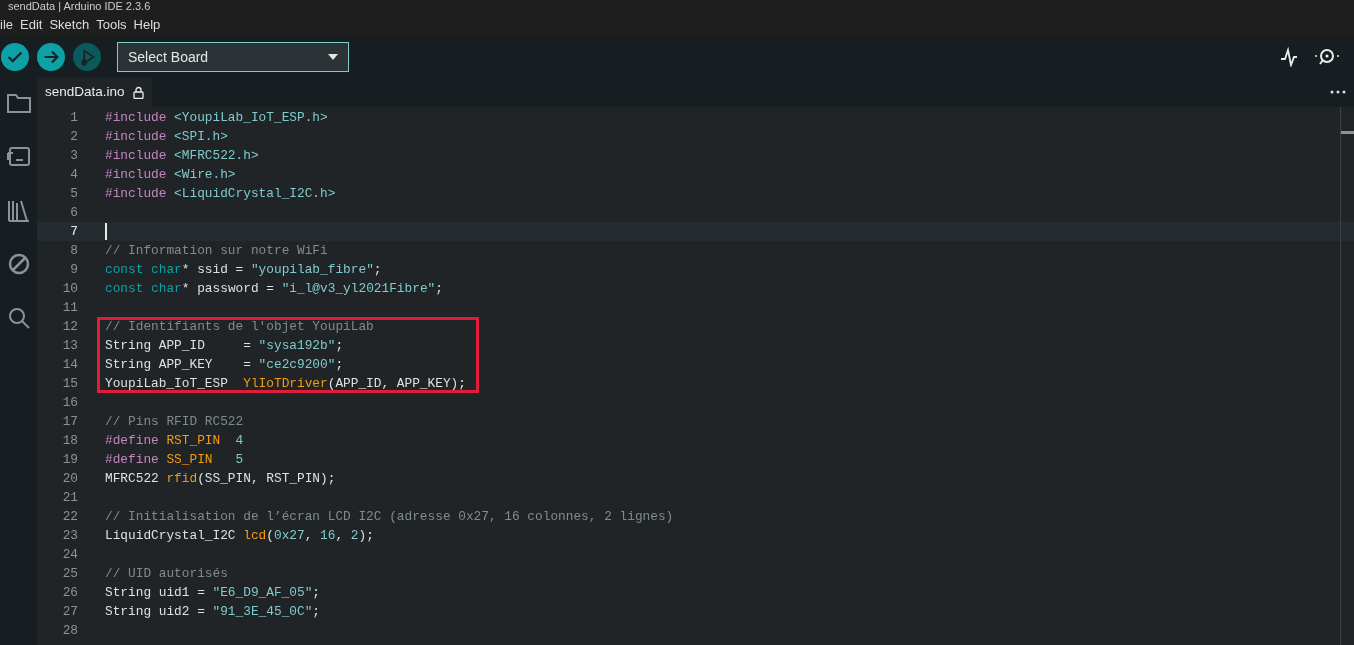  Describe the element at coordinates (224, 345) in the screenshot. I see `code-line: String APP_ID = "sysa192b";` at that location.